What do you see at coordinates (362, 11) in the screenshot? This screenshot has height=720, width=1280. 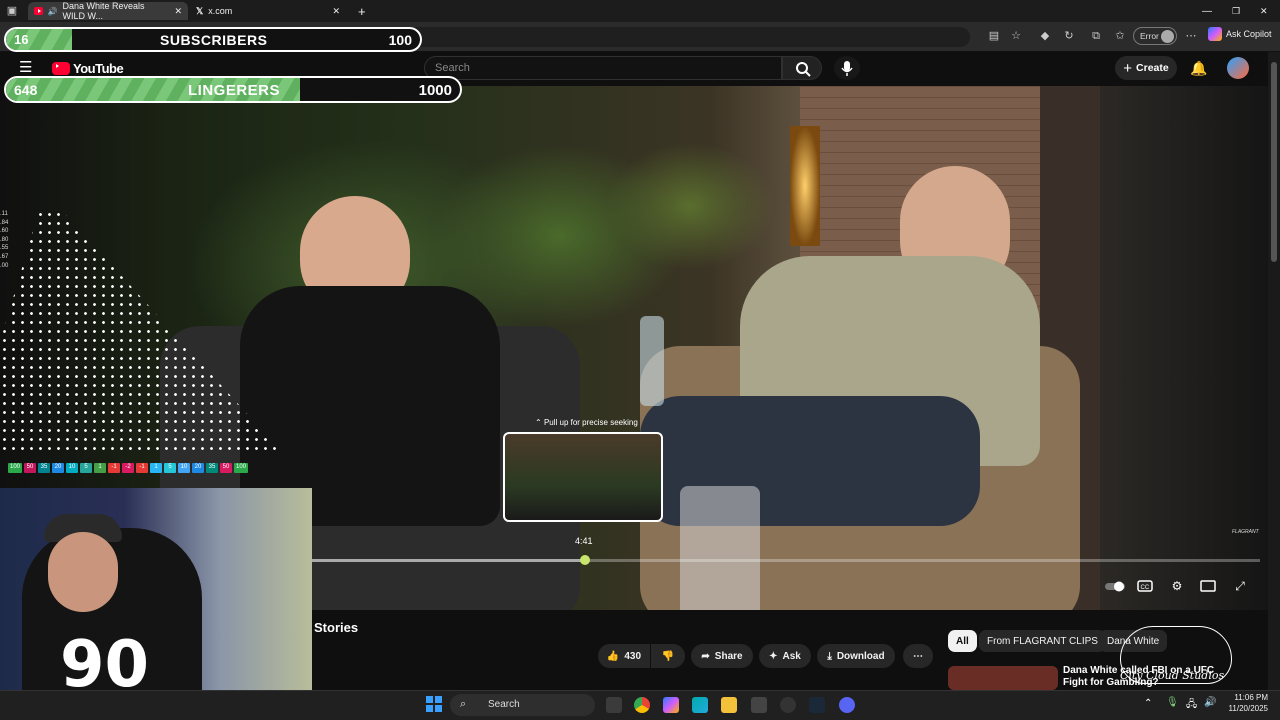 I see `new-tab-button: +` at bounding box center [362, 11].